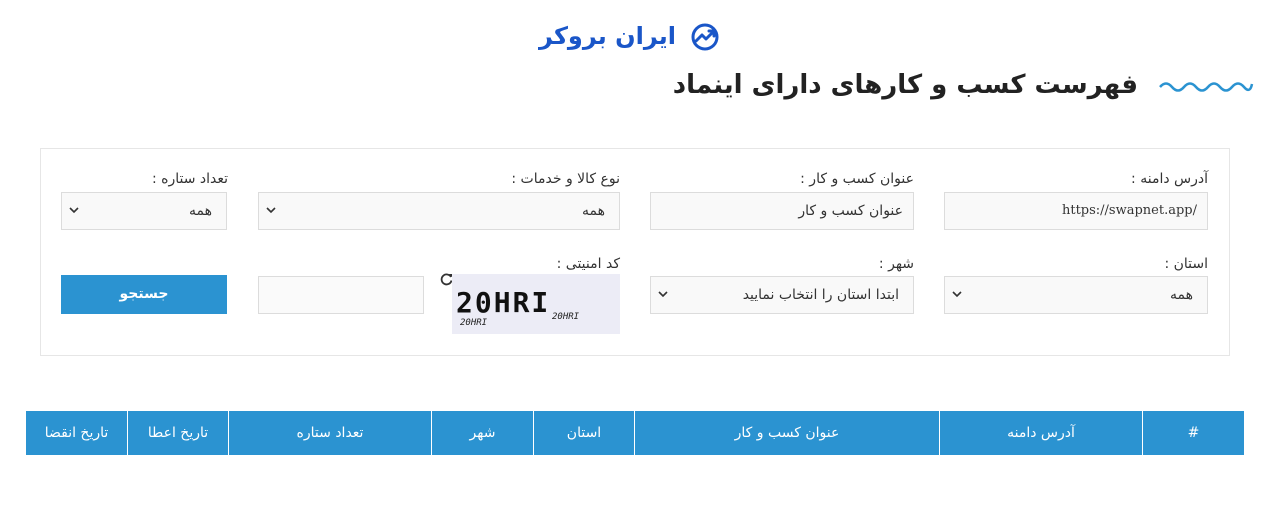 The height and width of the screenshot is (525, 1280). I want to click on province-select: همه, so click(1076, 295).